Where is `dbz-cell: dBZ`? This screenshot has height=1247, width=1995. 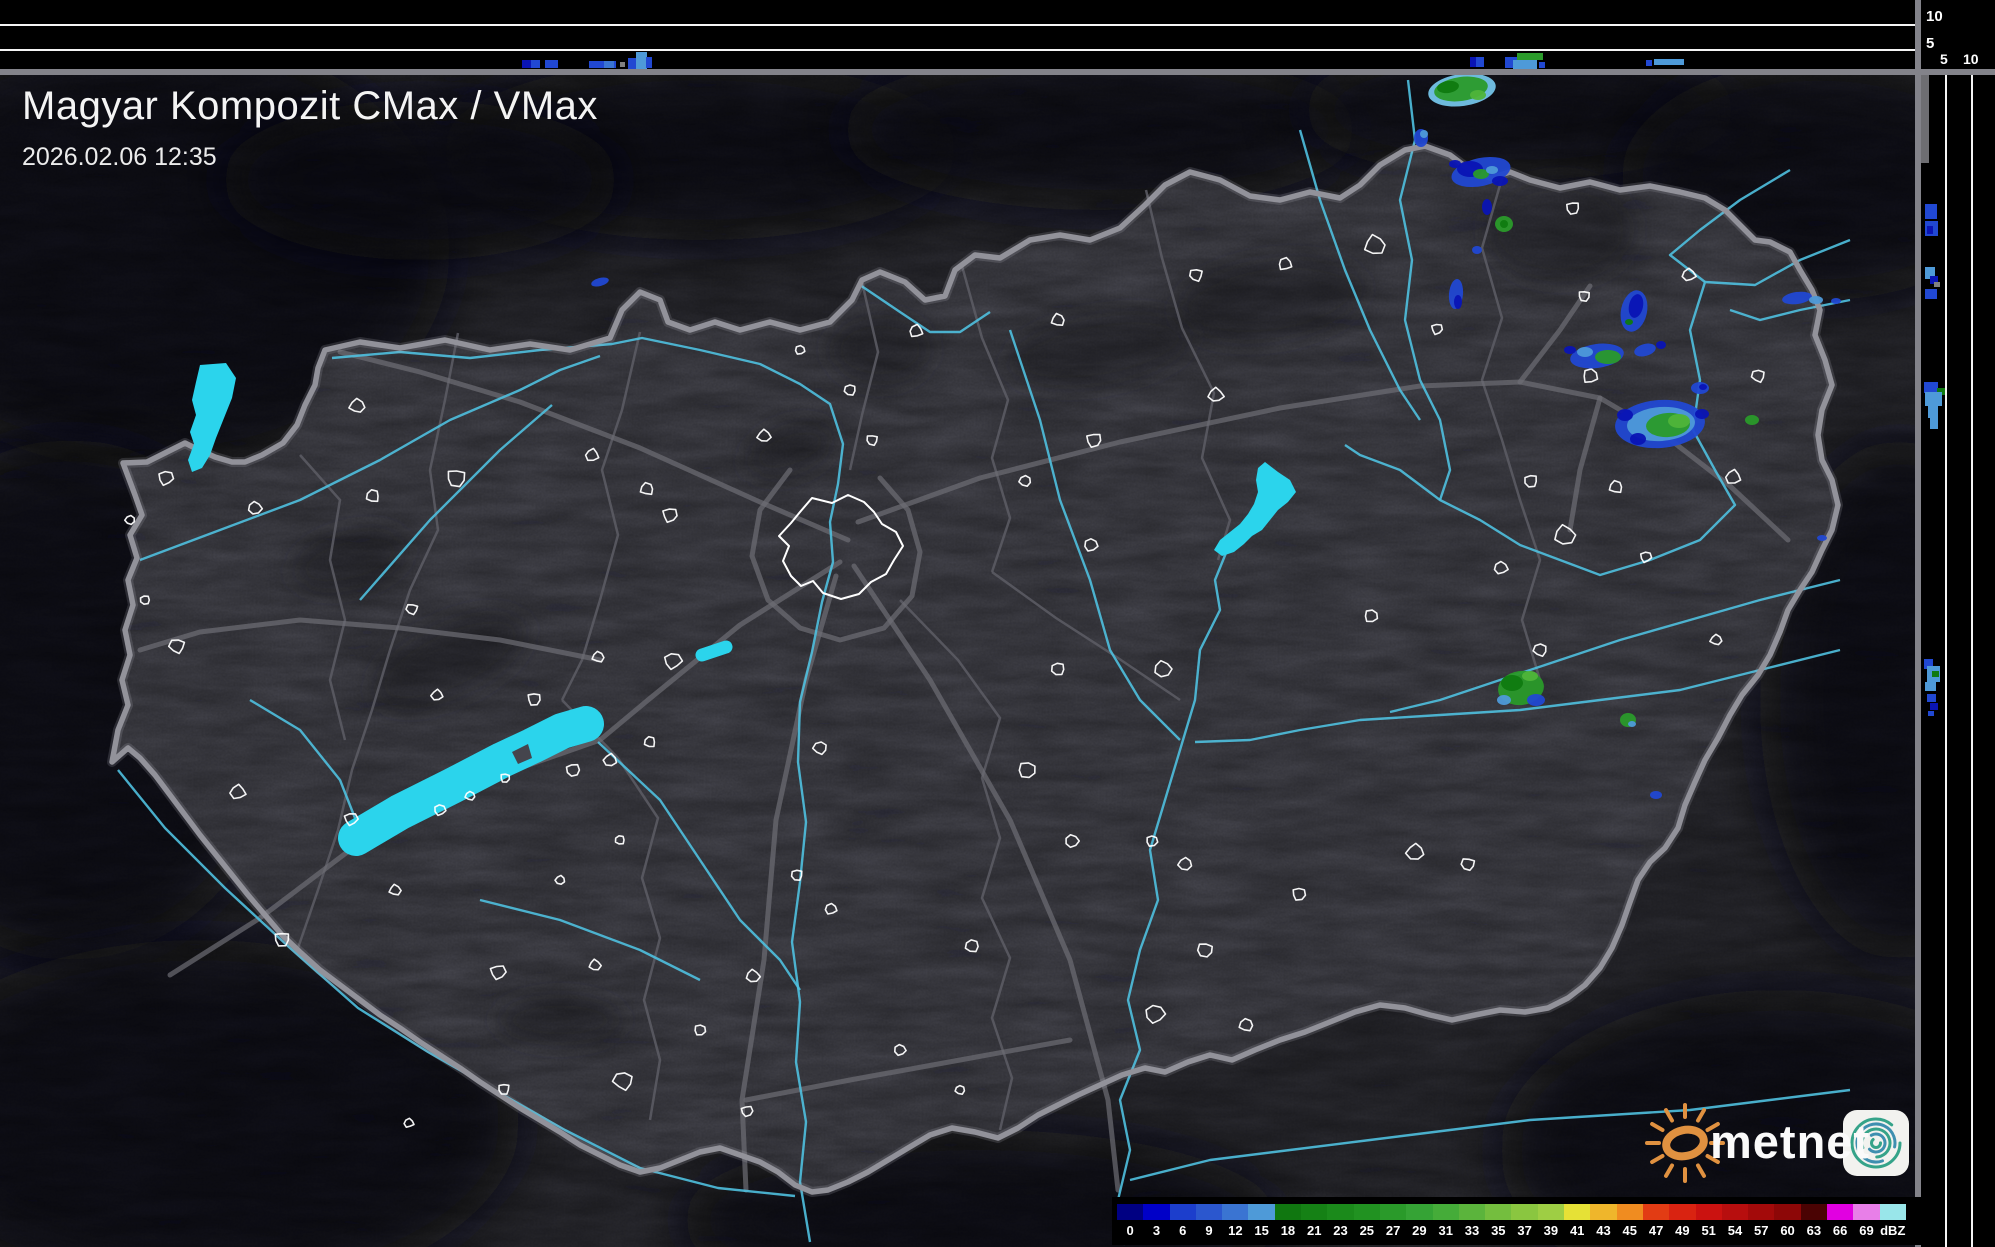 dbz-cell: dBZ is located at coordinates (1892, 1222).